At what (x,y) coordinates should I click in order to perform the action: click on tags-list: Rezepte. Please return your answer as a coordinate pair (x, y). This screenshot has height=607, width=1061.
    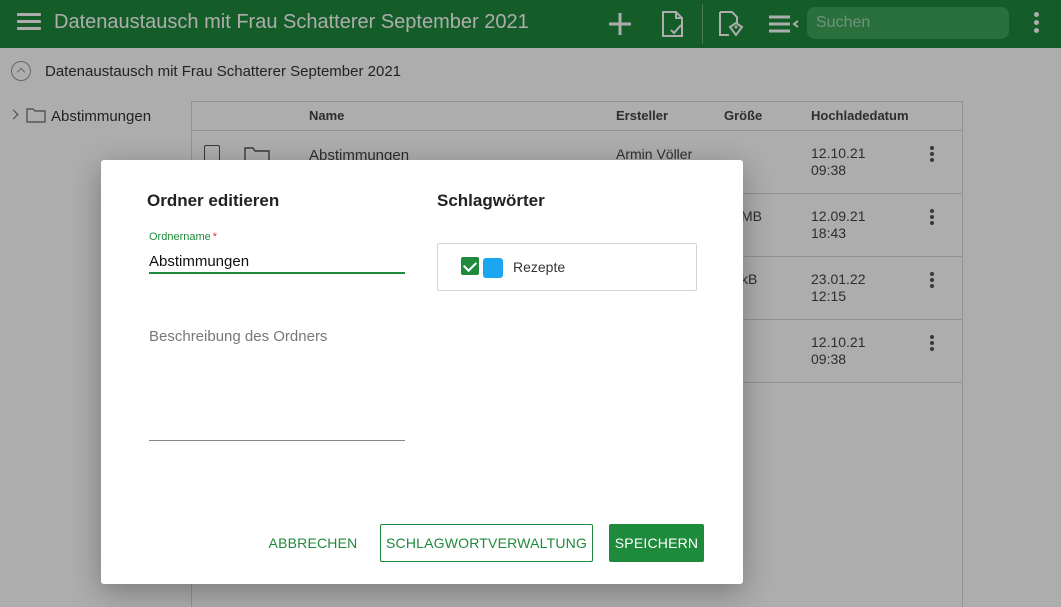
    Looking at the image, I should click on (567, 267).